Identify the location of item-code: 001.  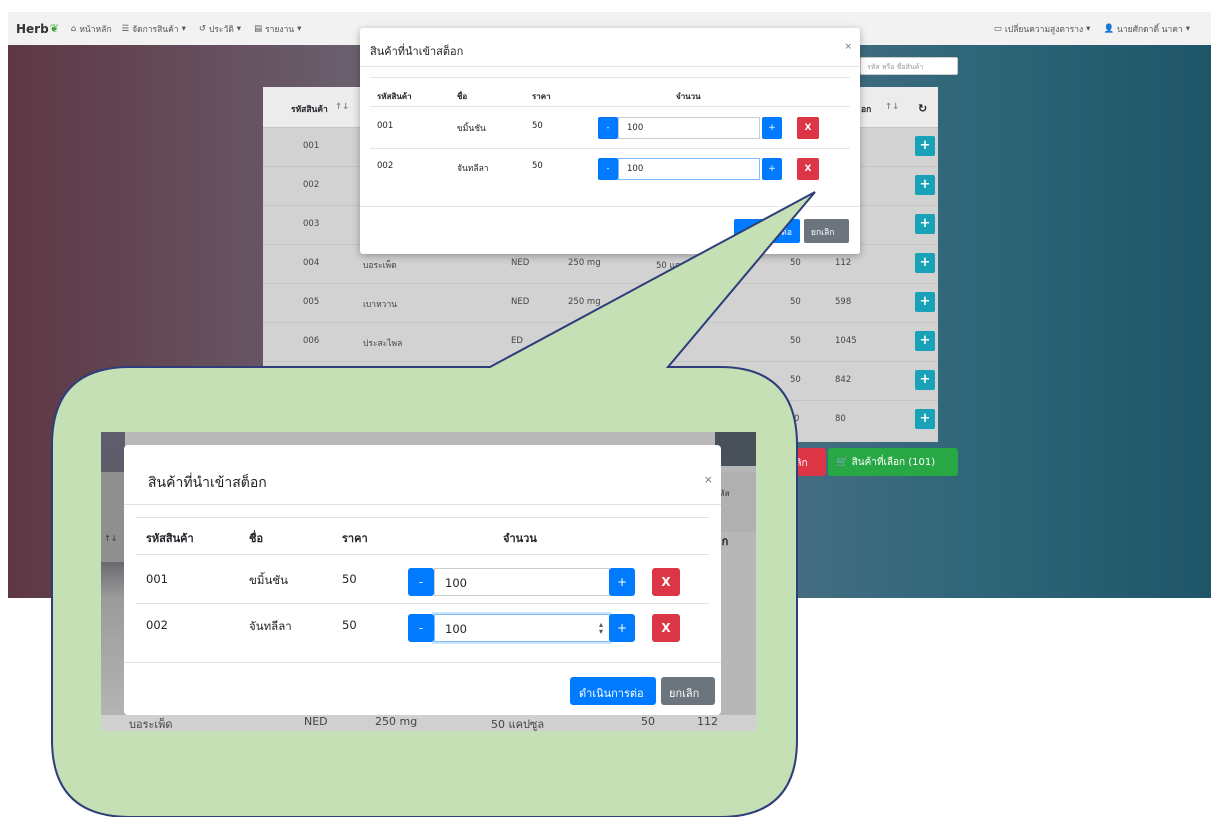
(157, 579).